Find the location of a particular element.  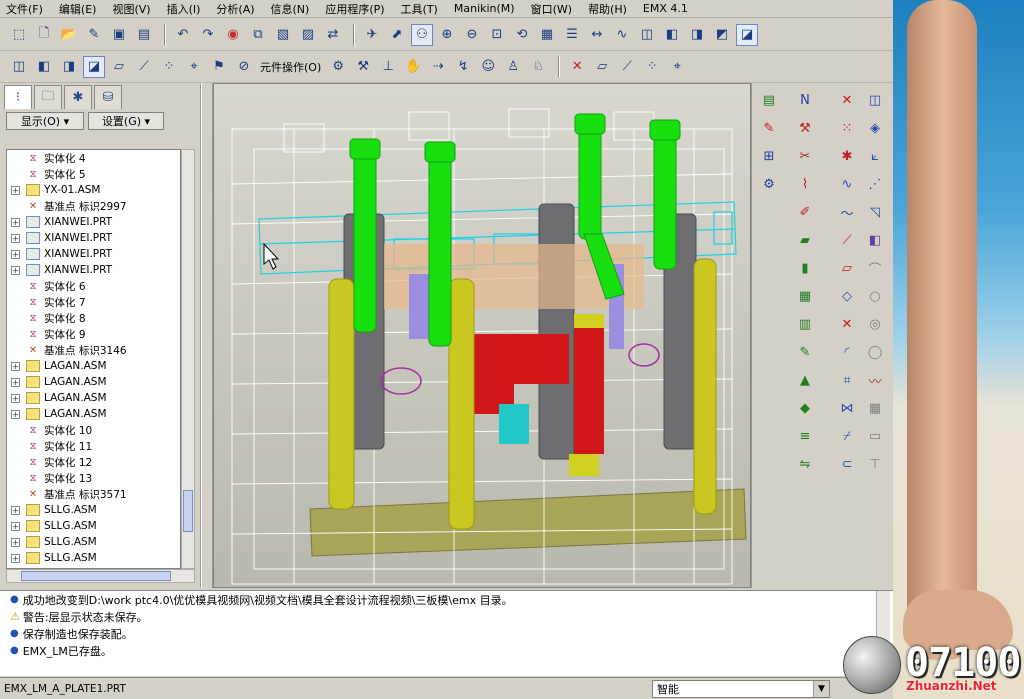

axis-display-icon: ⟋ is located at coordinates (627, 67).